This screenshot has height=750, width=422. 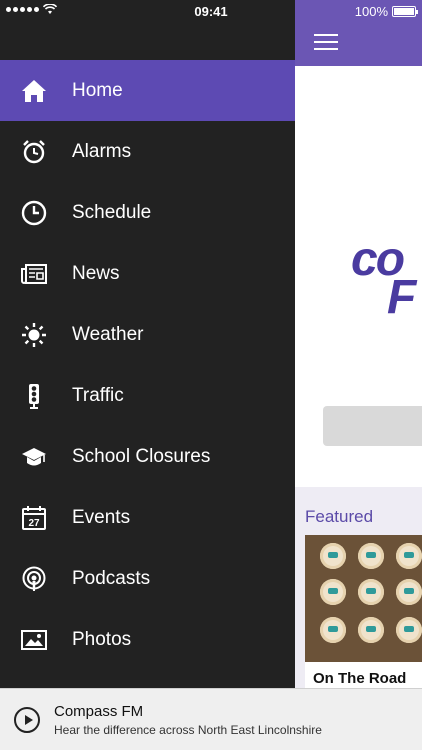 I want to click on menu-label-alarms: Alarms, so click(x=102, y=151).